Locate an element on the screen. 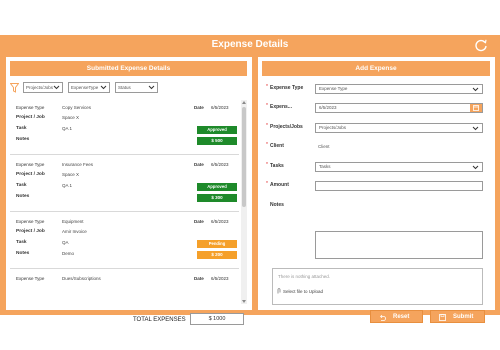 Image resolution: width=500 pixels, height=350 pixels. reset-button: Reset is located at coordinates (396, 316).